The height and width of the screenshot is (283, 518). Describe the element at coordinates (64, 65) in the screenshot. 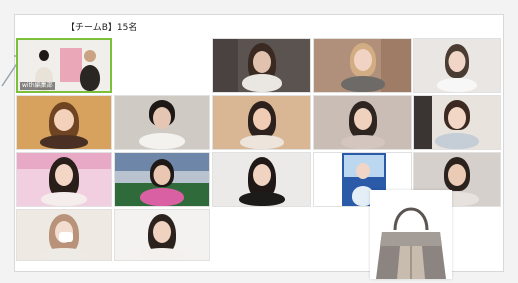

I see `participant-tile: with編集部` at that location.